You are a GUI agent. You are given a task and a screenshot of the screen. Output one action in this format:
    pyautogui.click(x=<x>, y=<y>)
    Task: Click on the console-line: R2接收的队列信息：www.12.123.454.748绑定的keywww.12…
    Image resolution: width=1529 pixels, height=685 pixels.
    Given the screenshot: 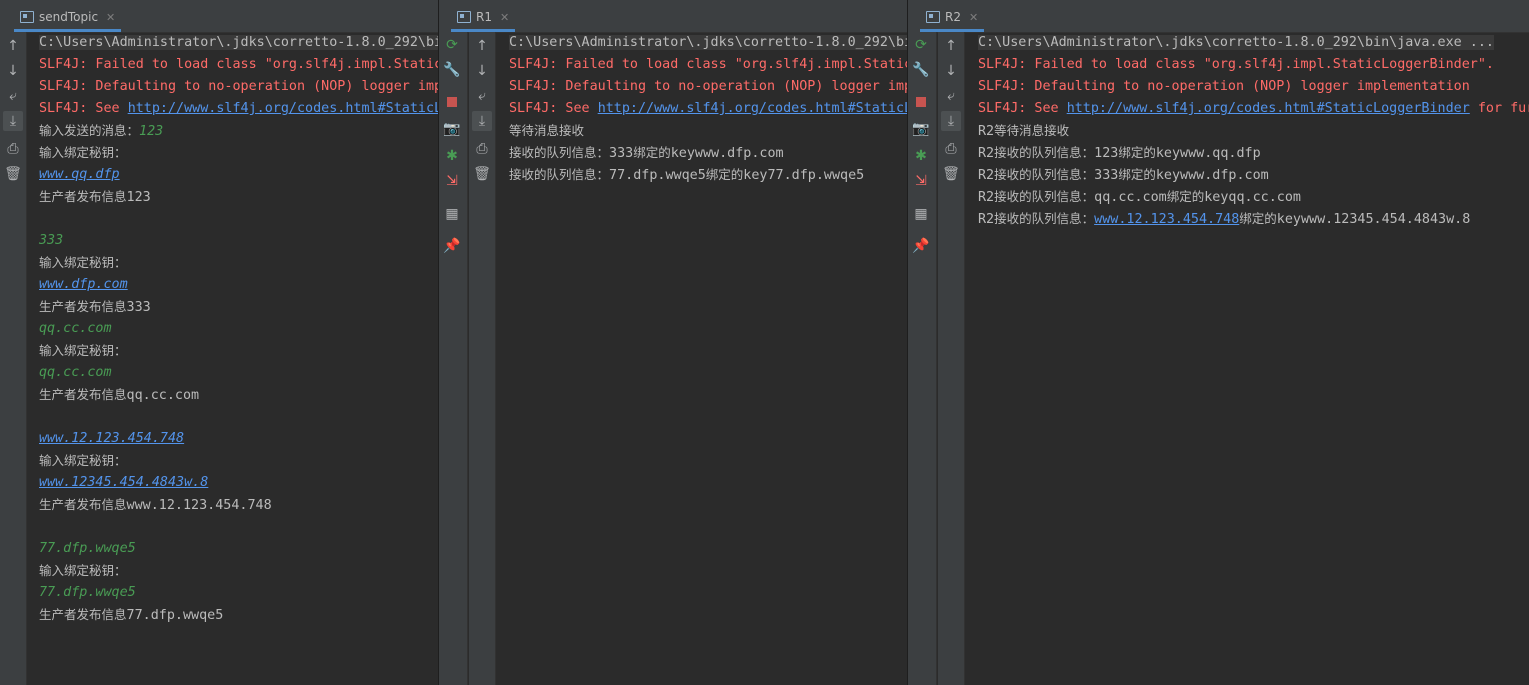 What is the action you would take?
    pyautogui.click(x=1247, y=219)
    